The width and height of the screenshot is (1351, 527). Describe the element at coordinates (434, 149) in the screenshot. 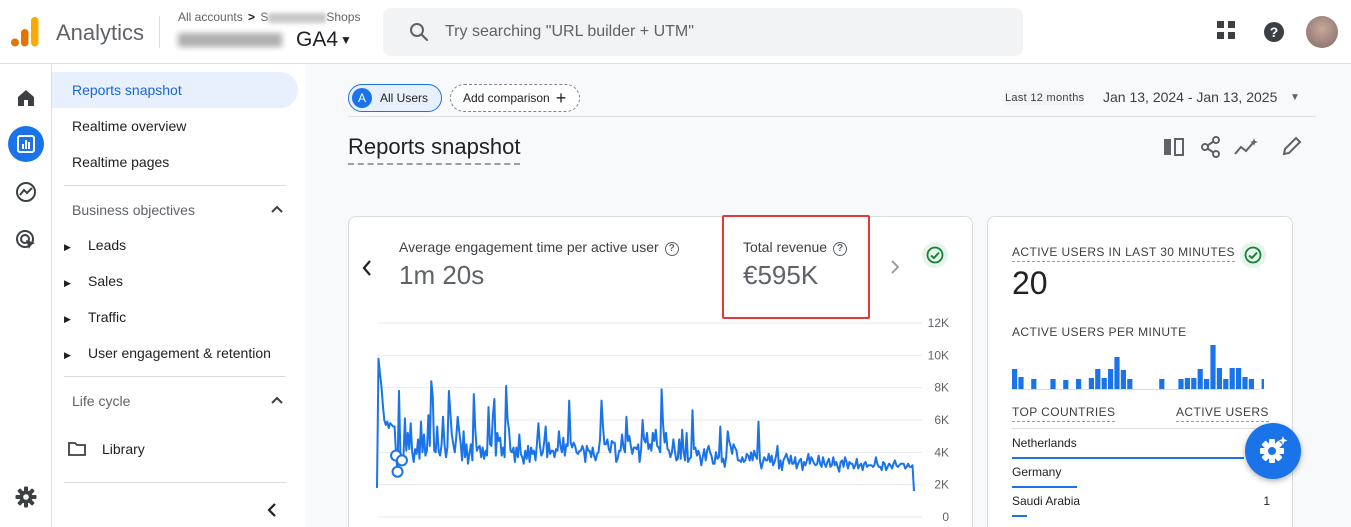

I see `page-title: Reports snapshot` at that location.